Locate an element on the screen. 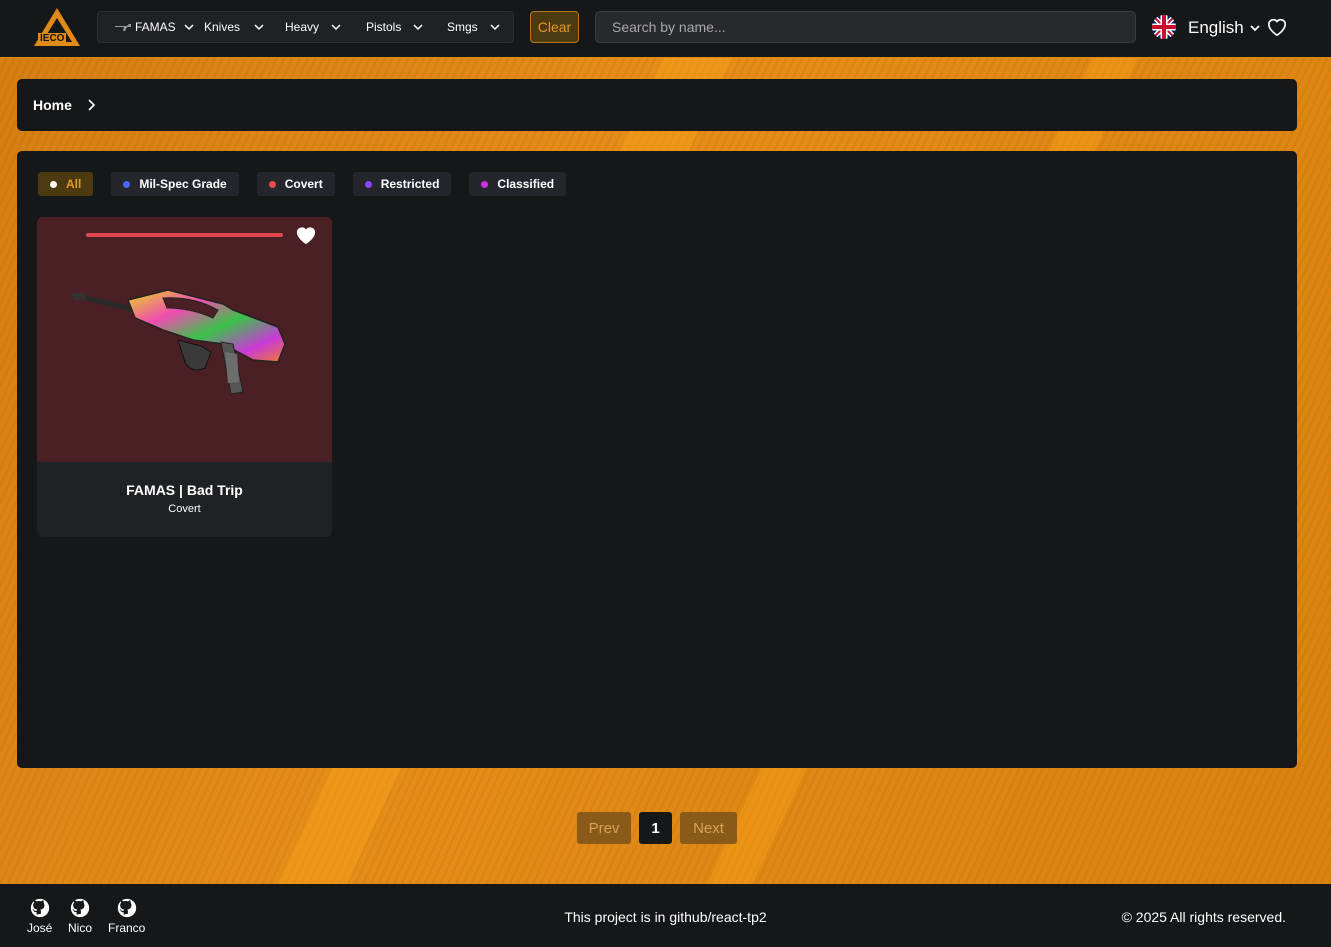 Image resolution: width=1331 pixels, height=947 pixels. favorites-heart-icon is located at coordinates (1277, 27).